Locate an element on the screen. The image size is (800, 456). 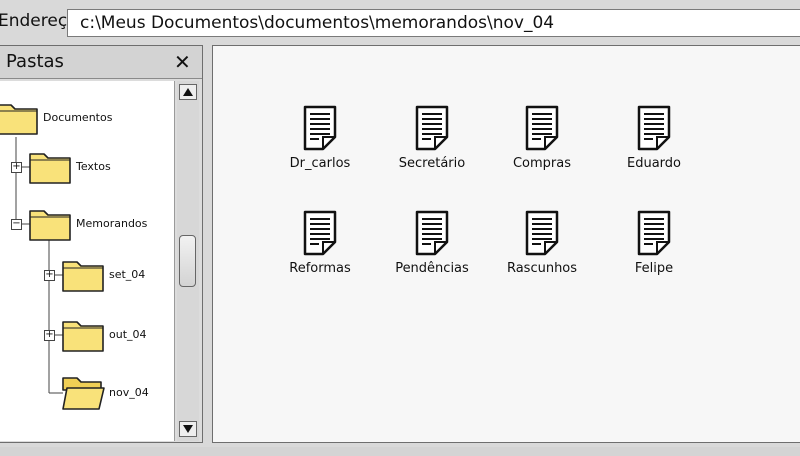
tree-item-nov-04: nov_04 is located at coordinates (105, 392).